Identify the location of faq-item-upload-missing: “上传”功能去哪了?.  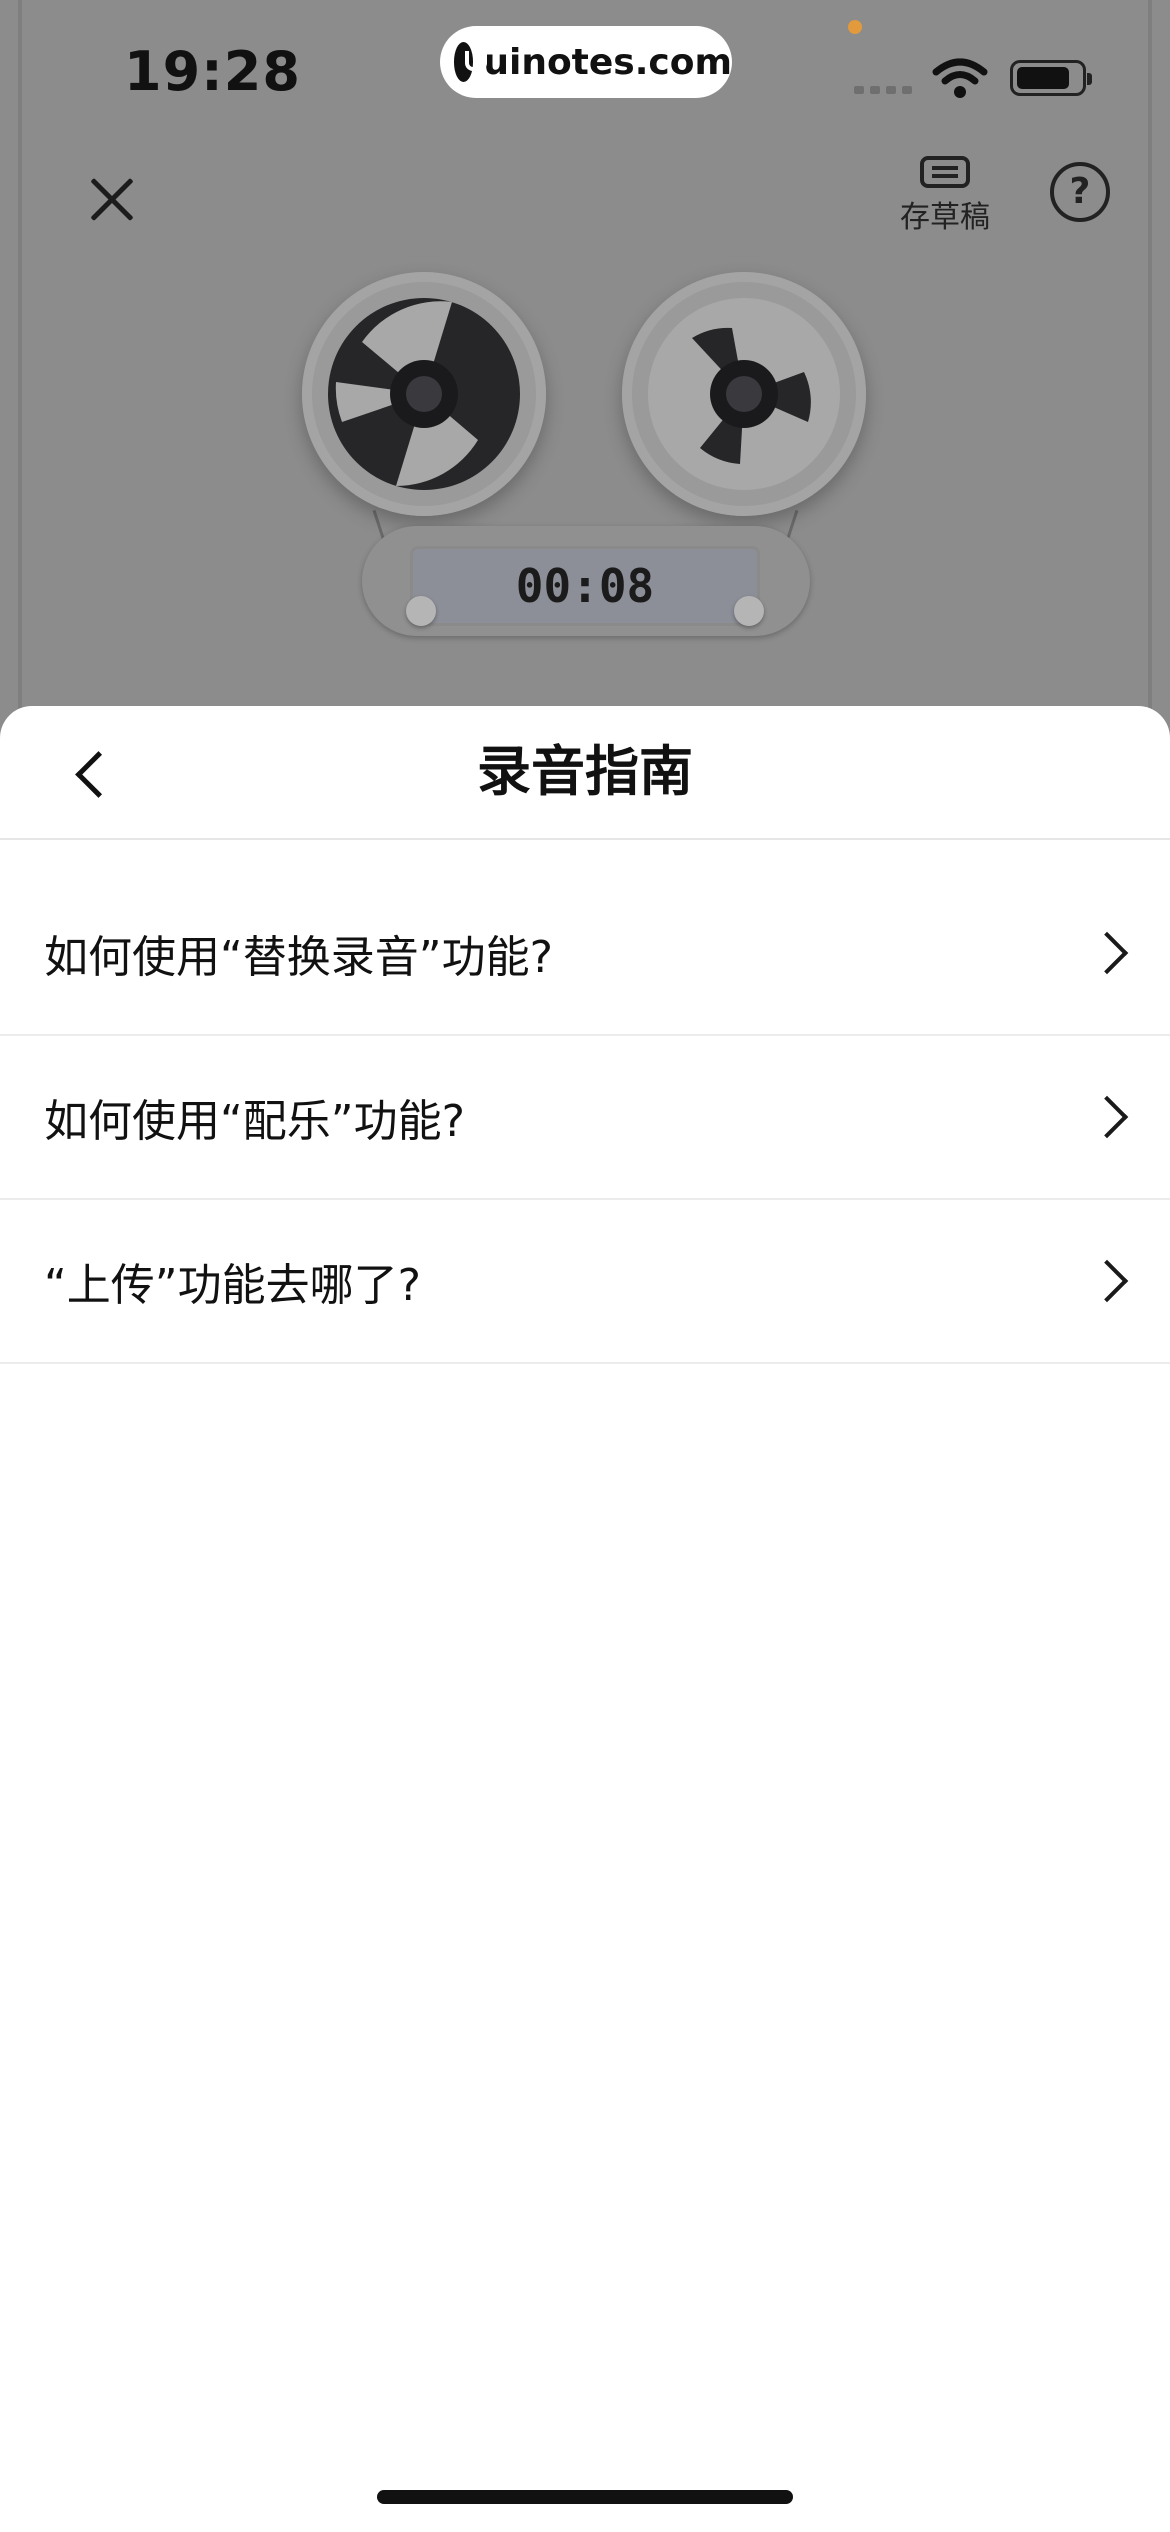
(585, 1282).